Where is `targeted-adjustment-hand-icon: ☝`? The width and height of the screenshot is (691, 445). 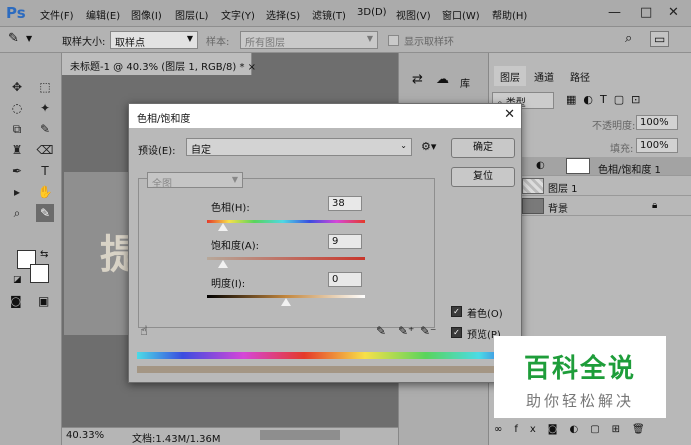
targeted-adjustment-hand-icon: ☝ is located at coordinates (144, 331).